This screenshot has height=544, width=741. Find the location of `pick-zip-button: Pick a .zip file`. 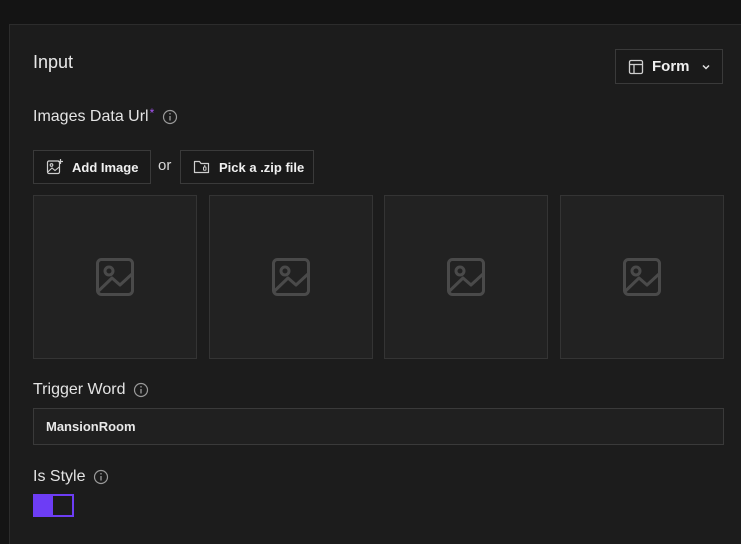

pick-zip-button: Pick a .zip file is located at coordinates (247, 167).